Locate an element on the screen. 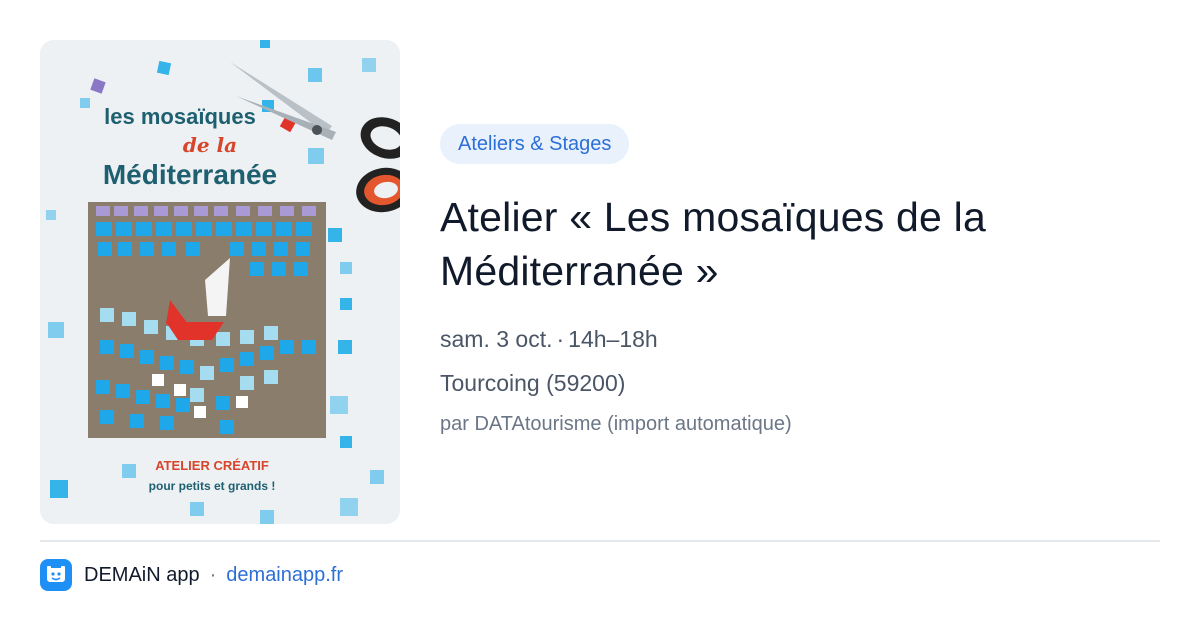 This screenshot has width=1200, height=630. poster-title-line3: Méditerranée is located at coordinates (190, 174).